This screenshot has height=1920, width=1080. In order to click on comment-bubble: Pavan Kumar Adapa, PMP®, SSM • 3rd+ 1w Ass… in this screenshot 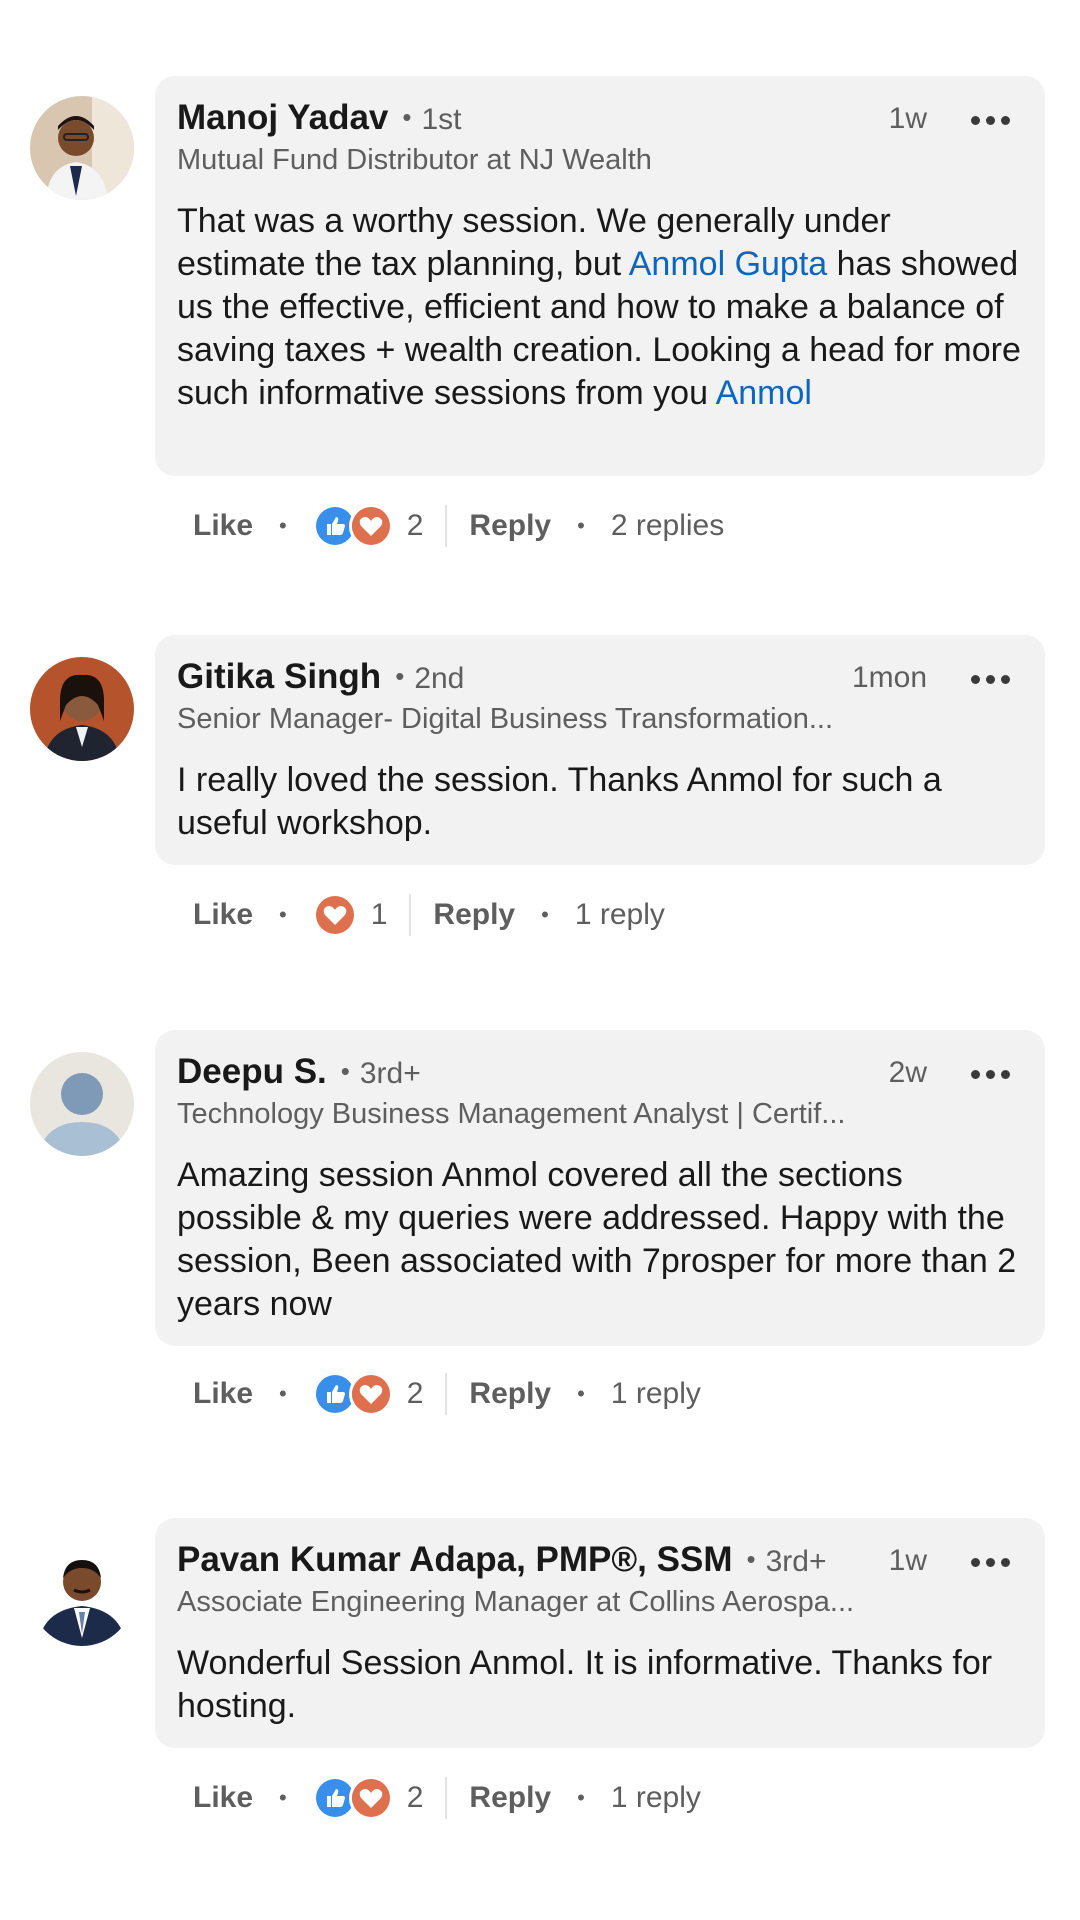, I will do `click(600, 1633)`.